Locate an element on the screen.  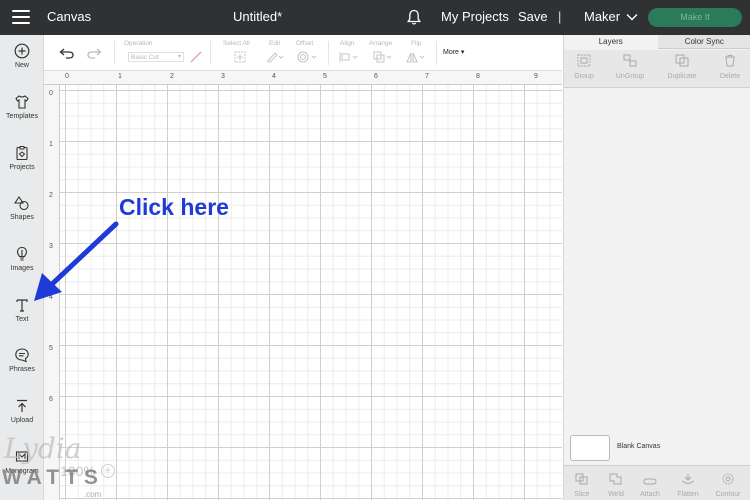
select-all-icon is located at coordinates (240, 57).